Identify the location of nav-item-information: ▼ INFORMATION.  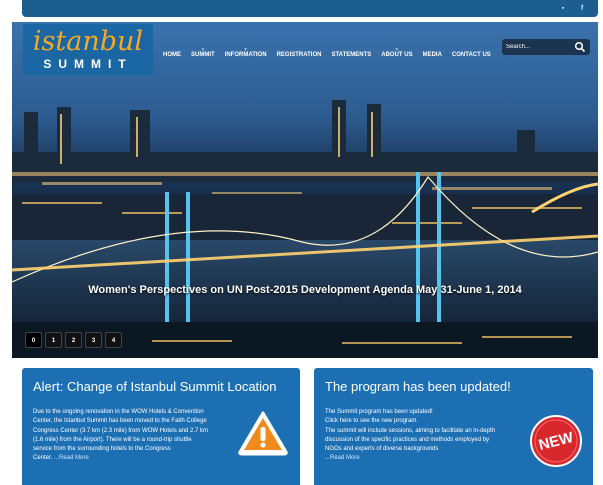
(246, 54).